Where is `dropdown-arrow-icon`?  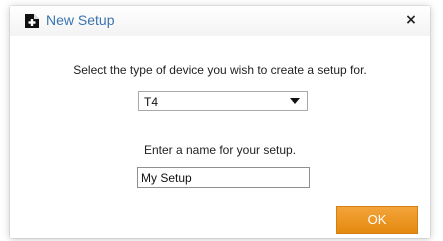 dropdown-arrow-icon is located at coordinates (295, 101).